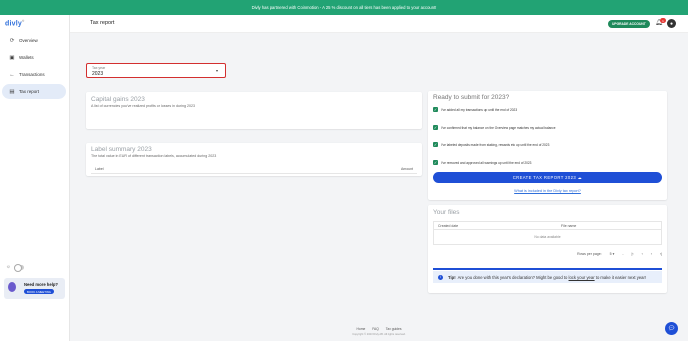  I want to click on footer-link-faq: FAQ, so click(375, 329).